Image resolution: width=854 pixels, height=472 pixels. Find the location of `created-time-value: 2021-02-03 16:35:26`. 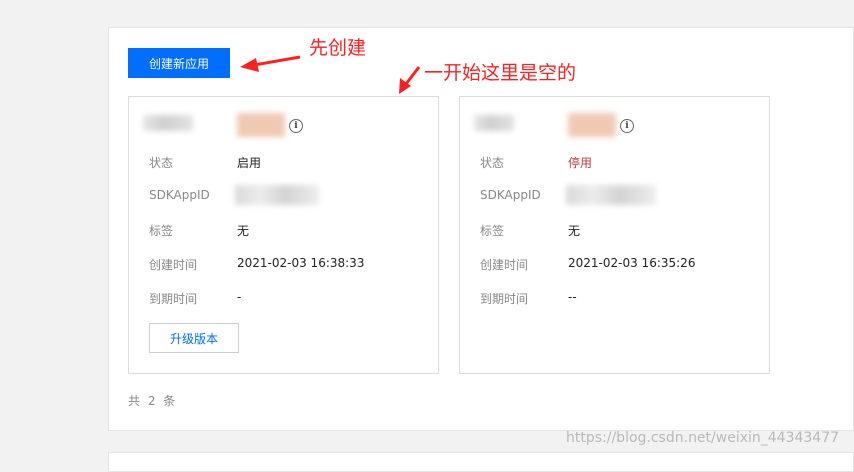

created-time-value: 2021-02-03 16:35:26 is located at coordinates (632, 263).